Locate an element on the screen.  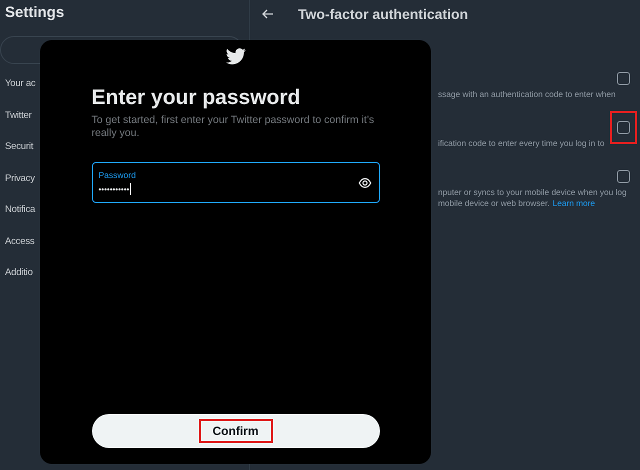
settings-title: Settings is located at coordinates (35, 13).